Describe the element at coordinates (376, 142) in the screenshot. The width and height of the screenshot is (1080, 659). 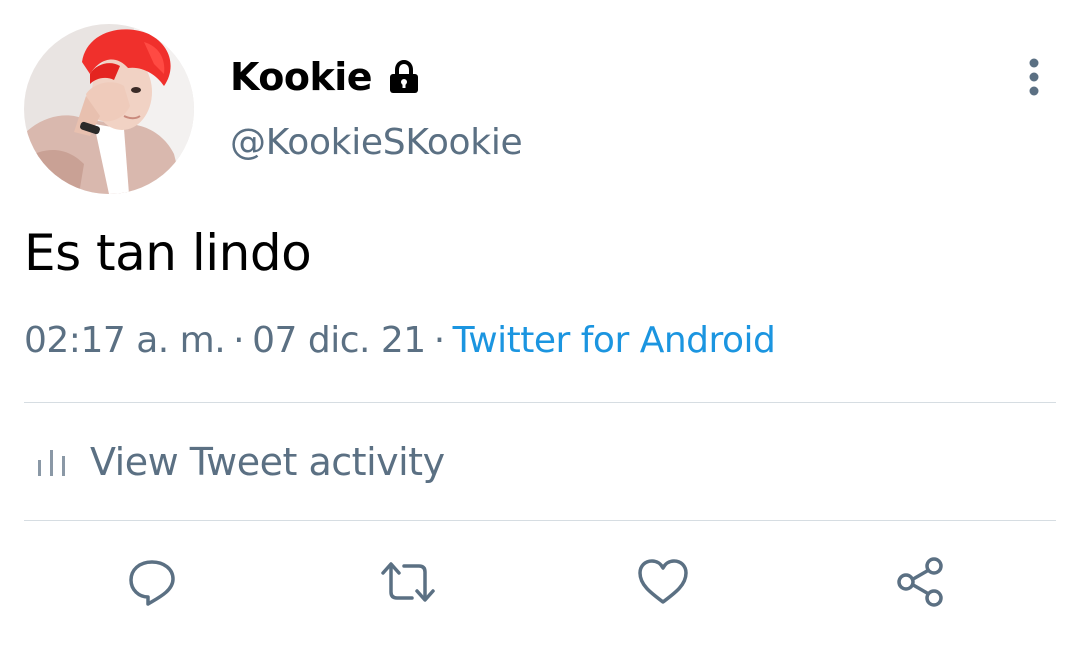
I see `user-handle: @KookieSKookie` at that location.